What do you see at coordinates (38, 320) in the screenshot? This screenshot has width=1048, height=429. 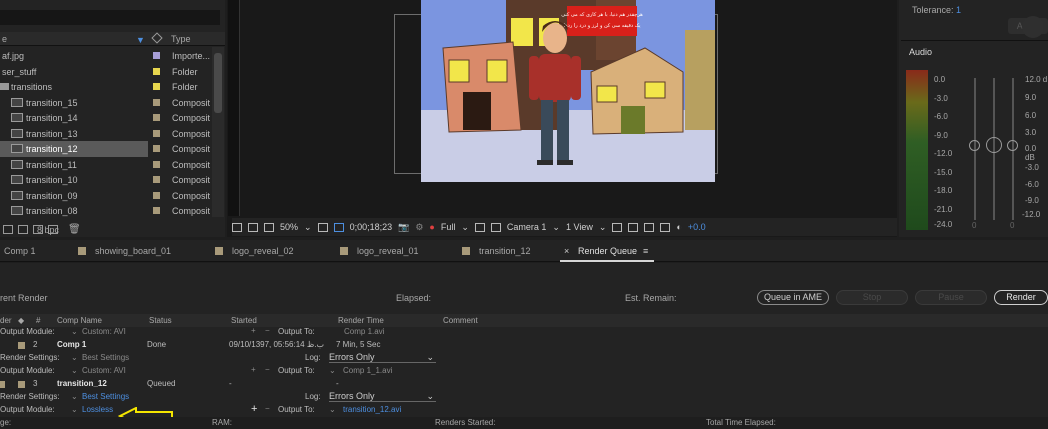 I see `col-number: #` at bounding box center [38, 320].